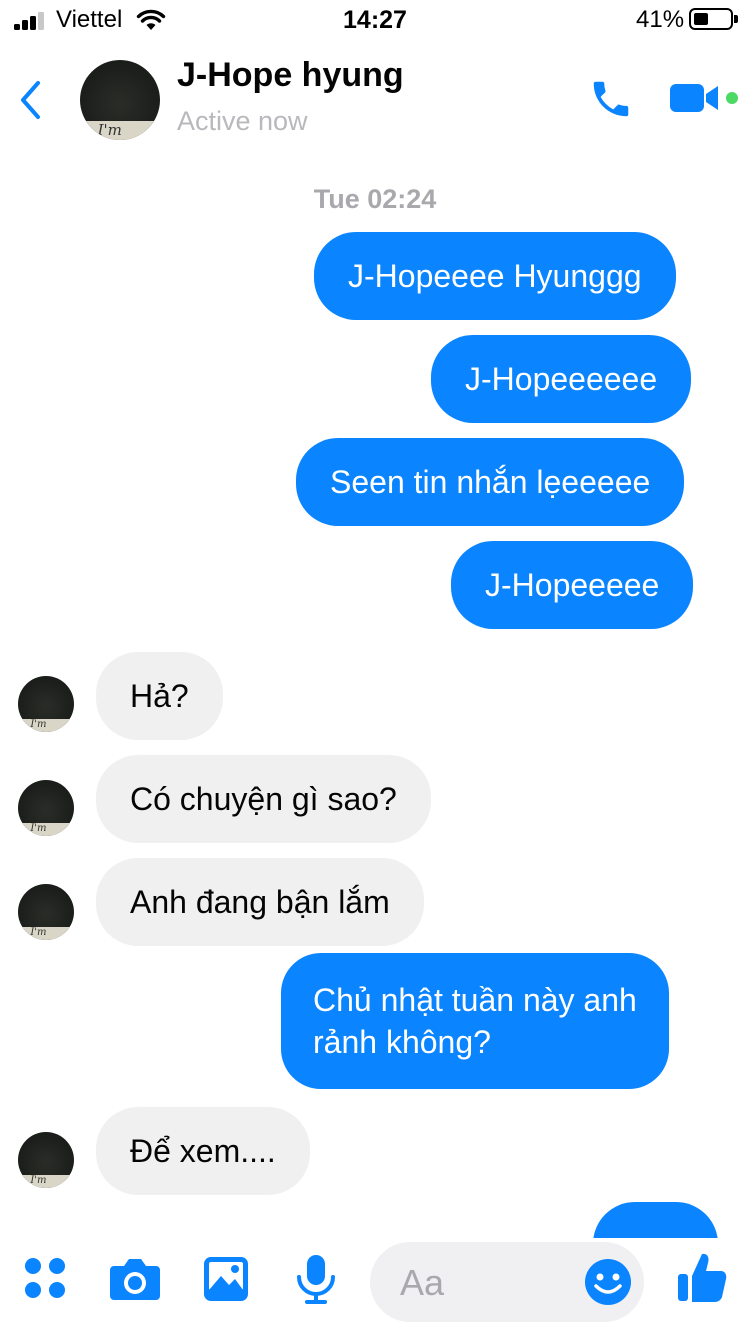 The image size is (750, 1334). I want to click on outgoing-message: J-Hopeeee Hyunggg, so click(495, 276).